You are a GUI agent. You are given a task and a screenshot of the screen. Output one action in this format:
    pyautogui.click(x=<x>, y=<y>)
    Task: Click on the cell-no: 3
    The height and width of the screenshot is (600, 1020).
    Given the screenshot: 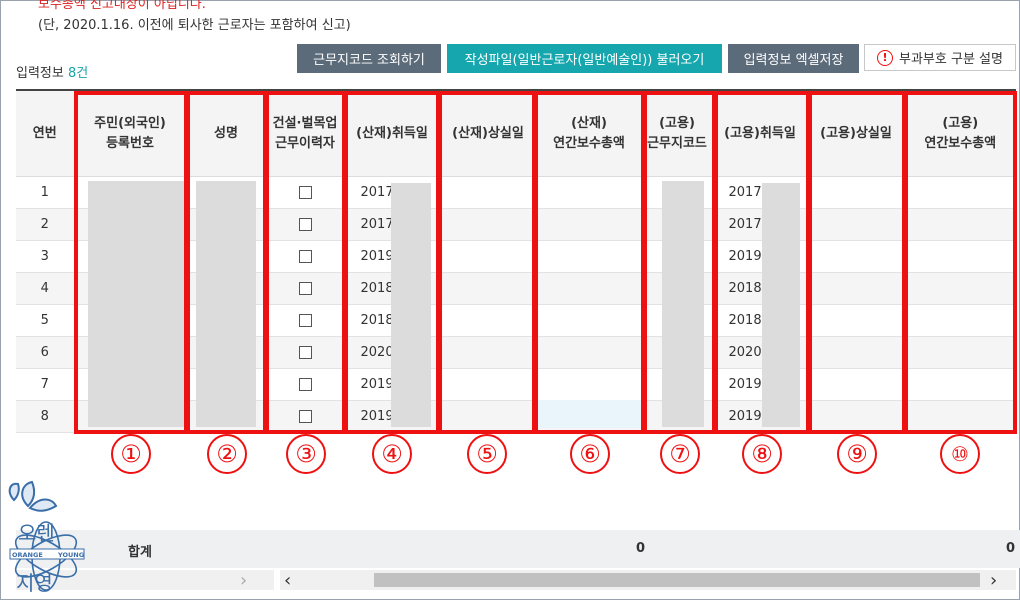 What is the action you would take?
    pyautogui.click(x=45, y=256)
    